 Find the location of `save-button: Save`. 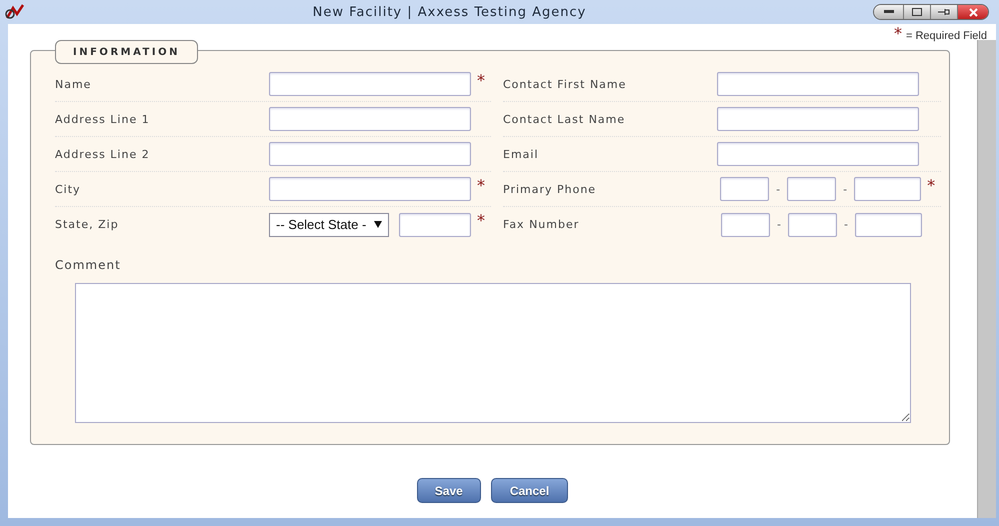

save-button: Save is located at coordinates (448, 490).